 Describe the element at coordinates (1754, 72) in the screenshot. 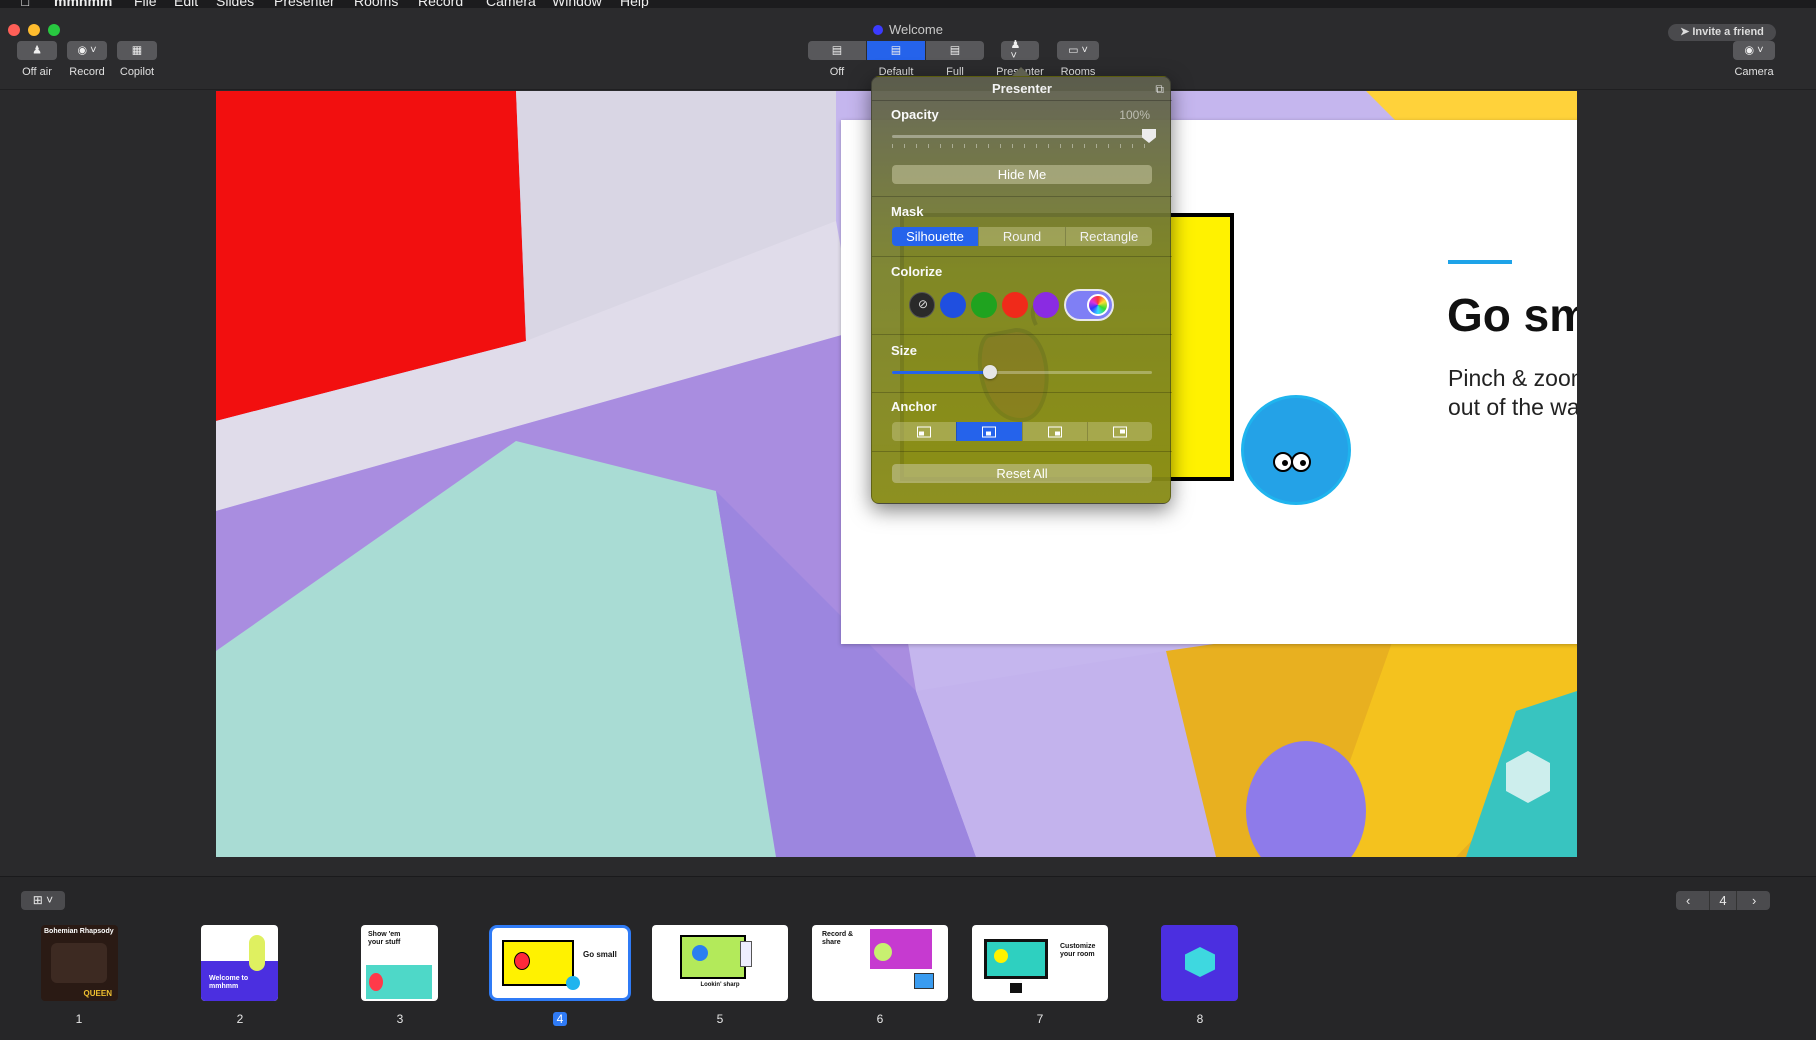

I see `camera-label: Camera` at that location.